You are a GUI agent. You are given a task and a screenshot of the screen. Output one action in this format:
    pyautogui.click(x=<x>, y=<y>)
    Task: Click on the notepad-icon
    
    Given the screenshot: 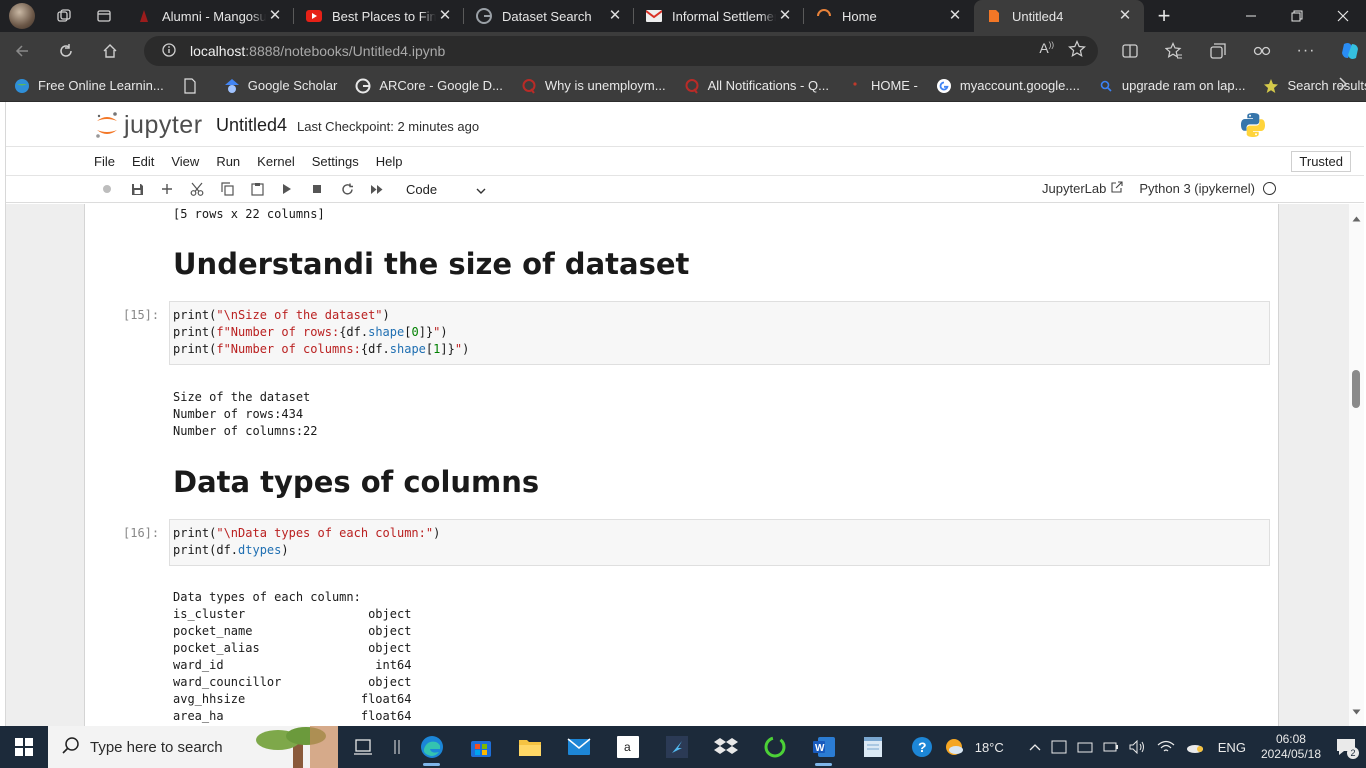 What is the action you would take?
    pyautogui.click(x=872, y=747)
    